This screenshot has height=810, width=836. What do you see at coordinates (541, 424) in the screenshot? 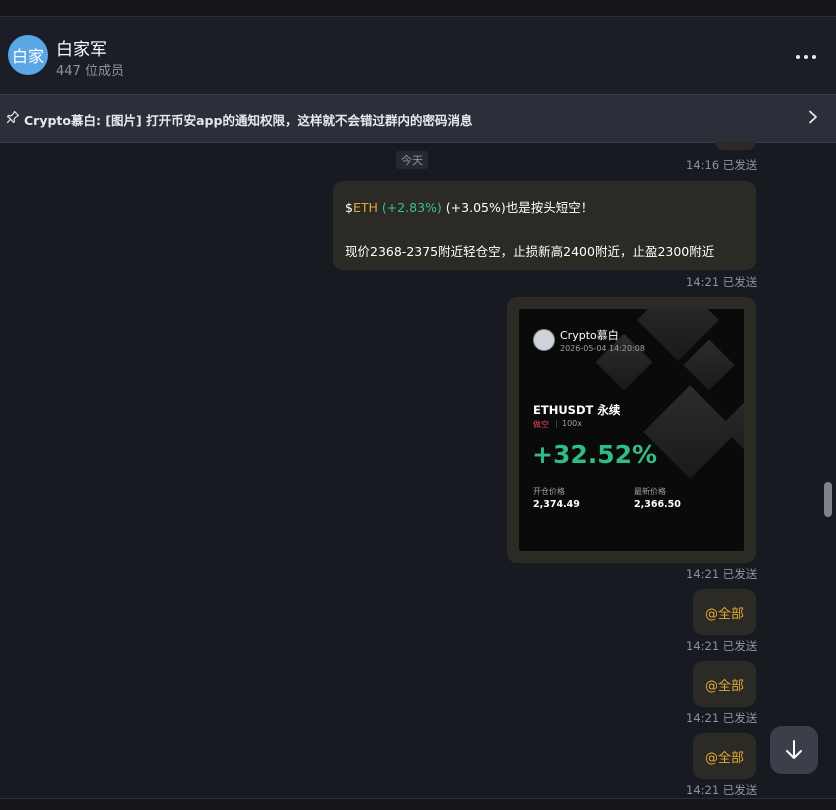
I see `card-position-side: 做空` at bounding box center [541, 424].